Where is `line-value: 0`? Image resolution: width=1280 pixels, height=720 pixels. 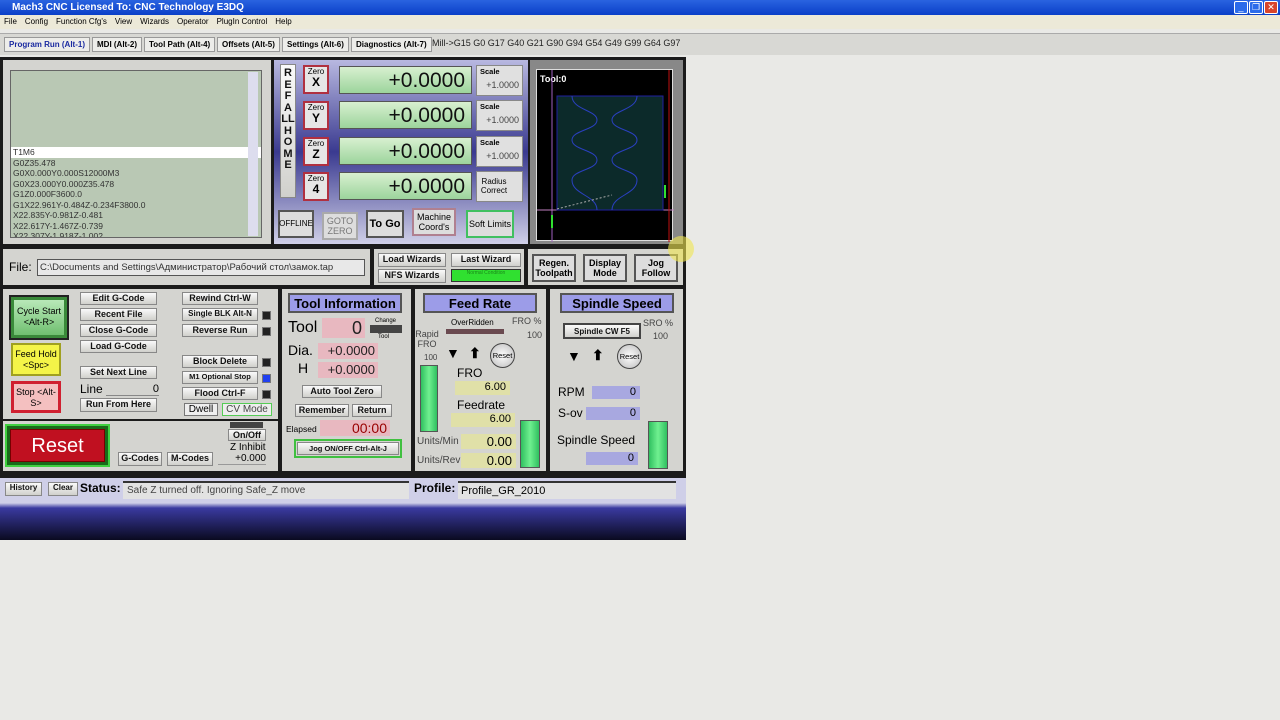 line-value: 0 is located at coordinates (132, 389).